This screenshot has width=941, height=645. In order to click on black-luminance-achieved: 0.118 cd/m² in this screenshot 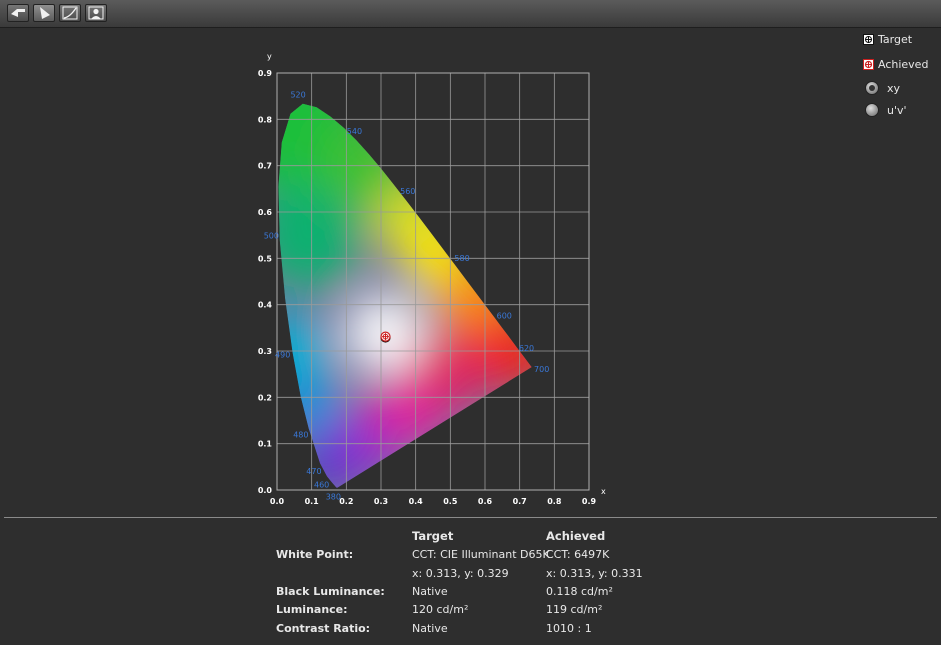, I will do `click(579, 591)`.